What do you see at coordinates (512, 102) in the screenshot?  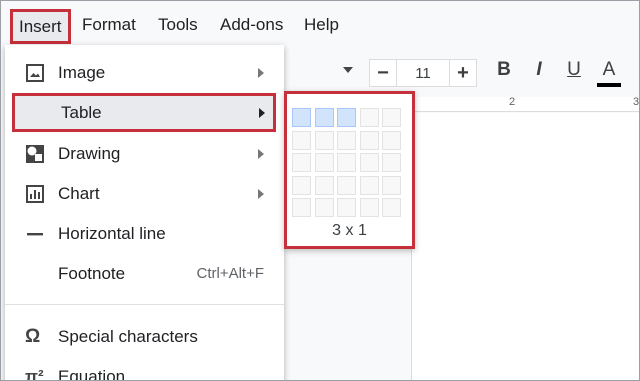 I see `ruler-mark: 2` at bounding box center [512, 102].